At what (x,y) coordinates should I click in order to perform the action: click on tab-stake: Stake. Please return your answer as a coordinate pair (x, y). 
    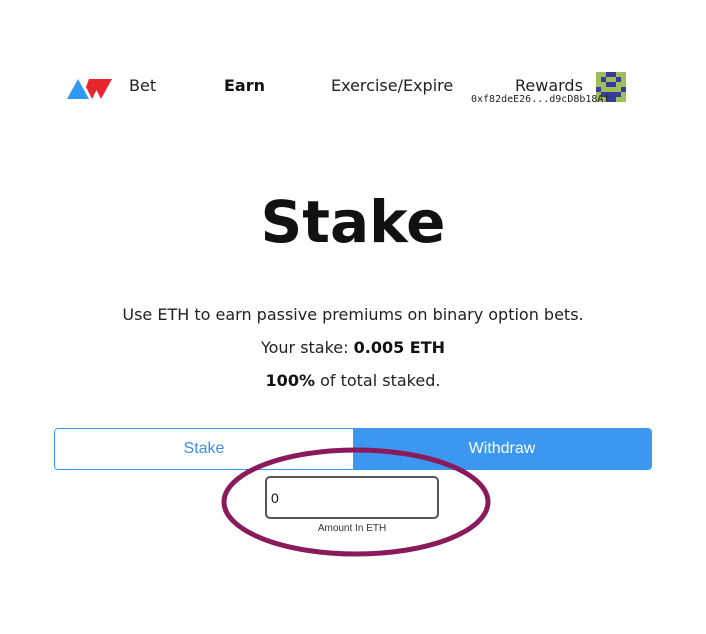
    Looking at the image, I should click on (204, 449).